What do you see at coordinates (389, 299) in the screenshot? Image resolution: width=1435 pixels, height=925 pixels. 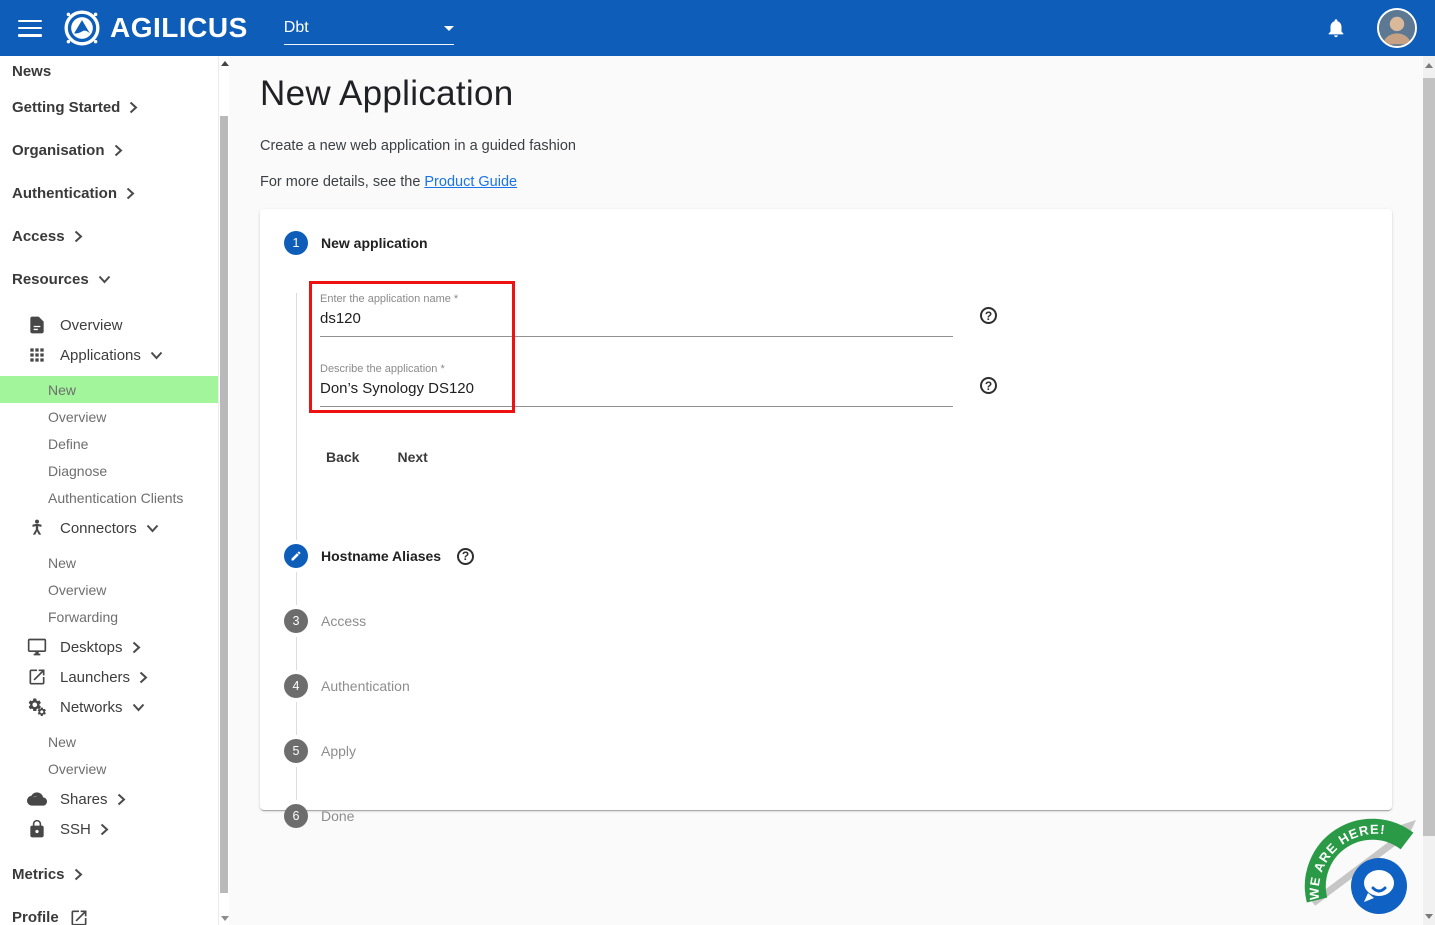 I see `application-name-label: Enter the application name *` at bounding box center [389, 299].